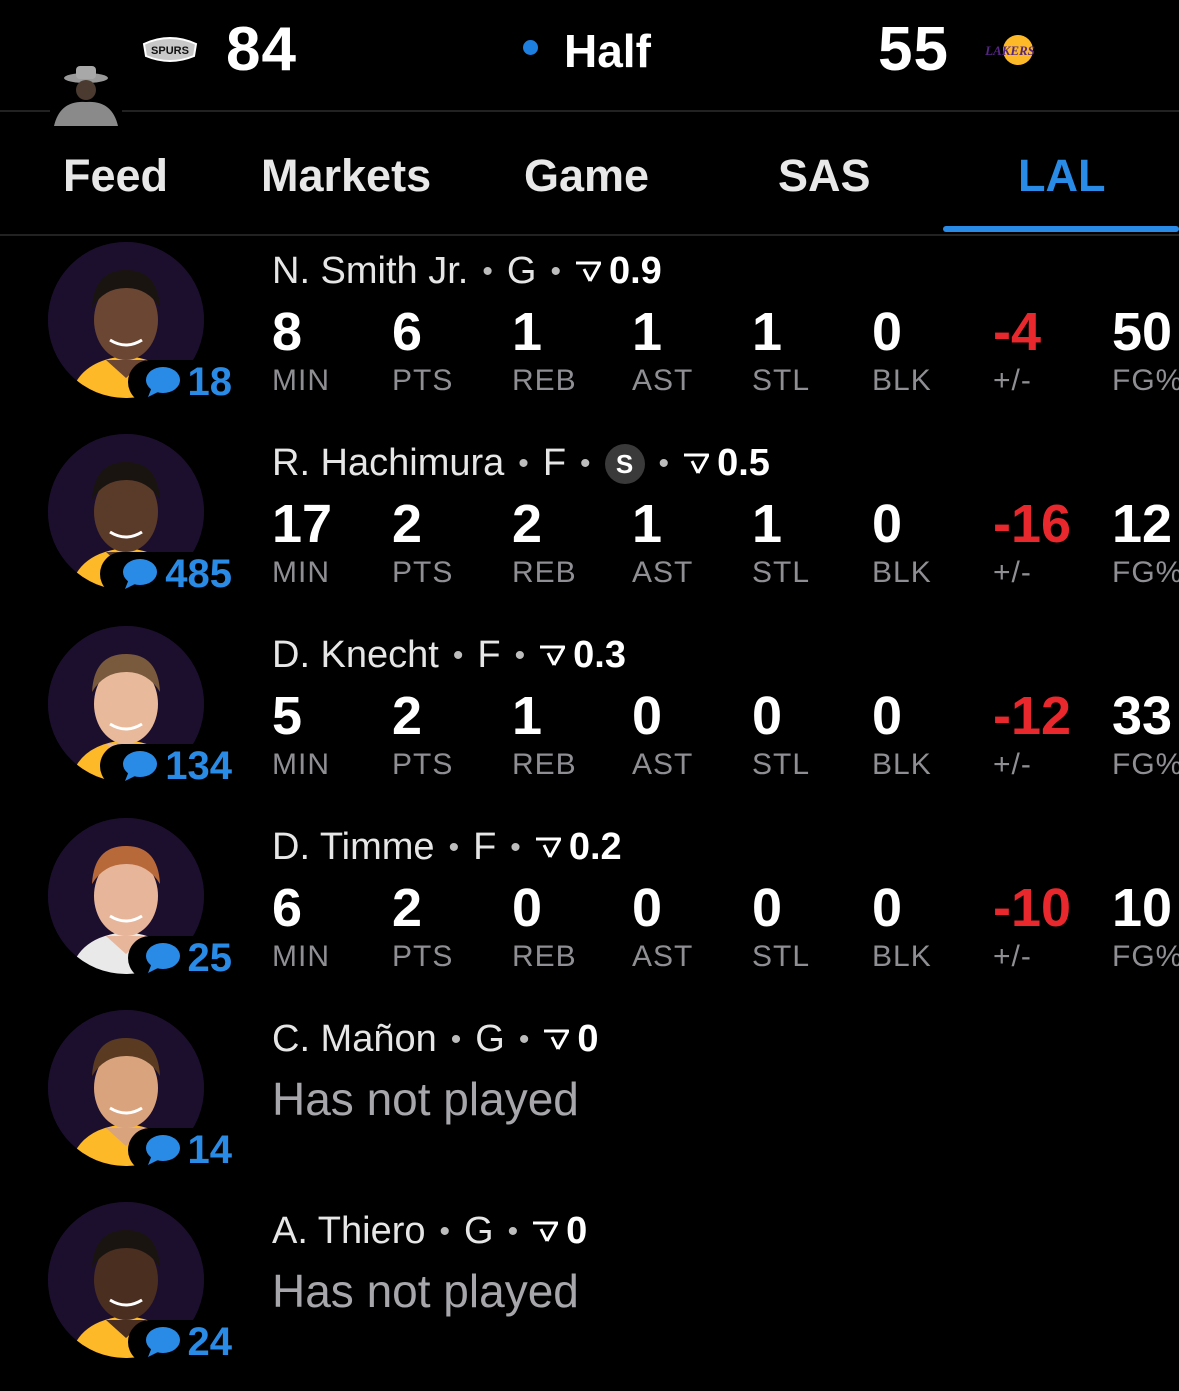 The width and height of the screenshot is (1179, 1391). Describe the element at coordinates (115, 176) in the screenshot. I see `tab-feed: Feed` at that location.